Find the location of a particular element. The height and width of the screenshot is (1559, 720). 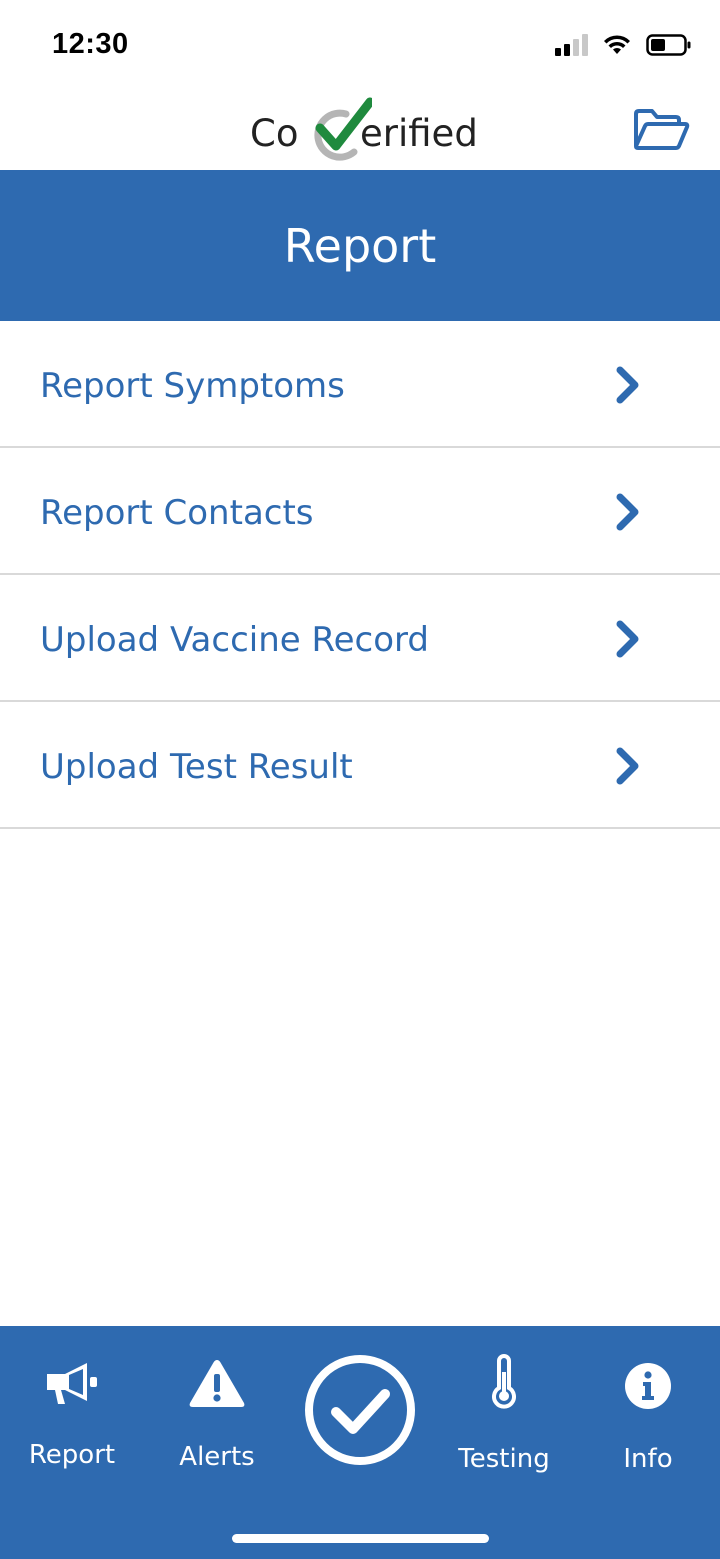

tab-label: Report is located at coordinates (72, 1455).